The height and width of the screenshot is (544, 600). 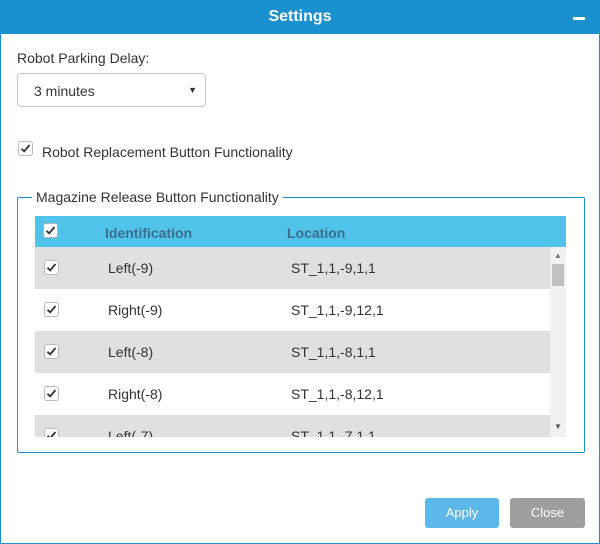 I want to click on table-row: Right(-9) ST_1,1,-9,12,1, so click(x=292, y=310).